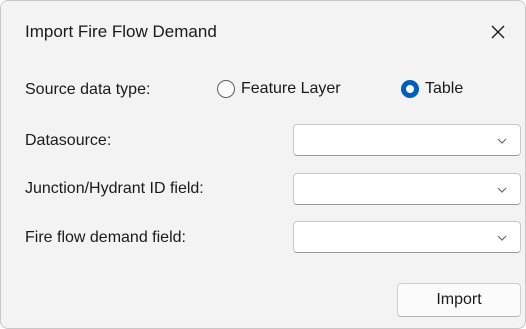 Image resolution: width=526 pixels, height=329 pixels. Describe the element at coordinates (121, 31) in the screenshot. I see `dialog-title: Import Fire Flow Demand` at that location.